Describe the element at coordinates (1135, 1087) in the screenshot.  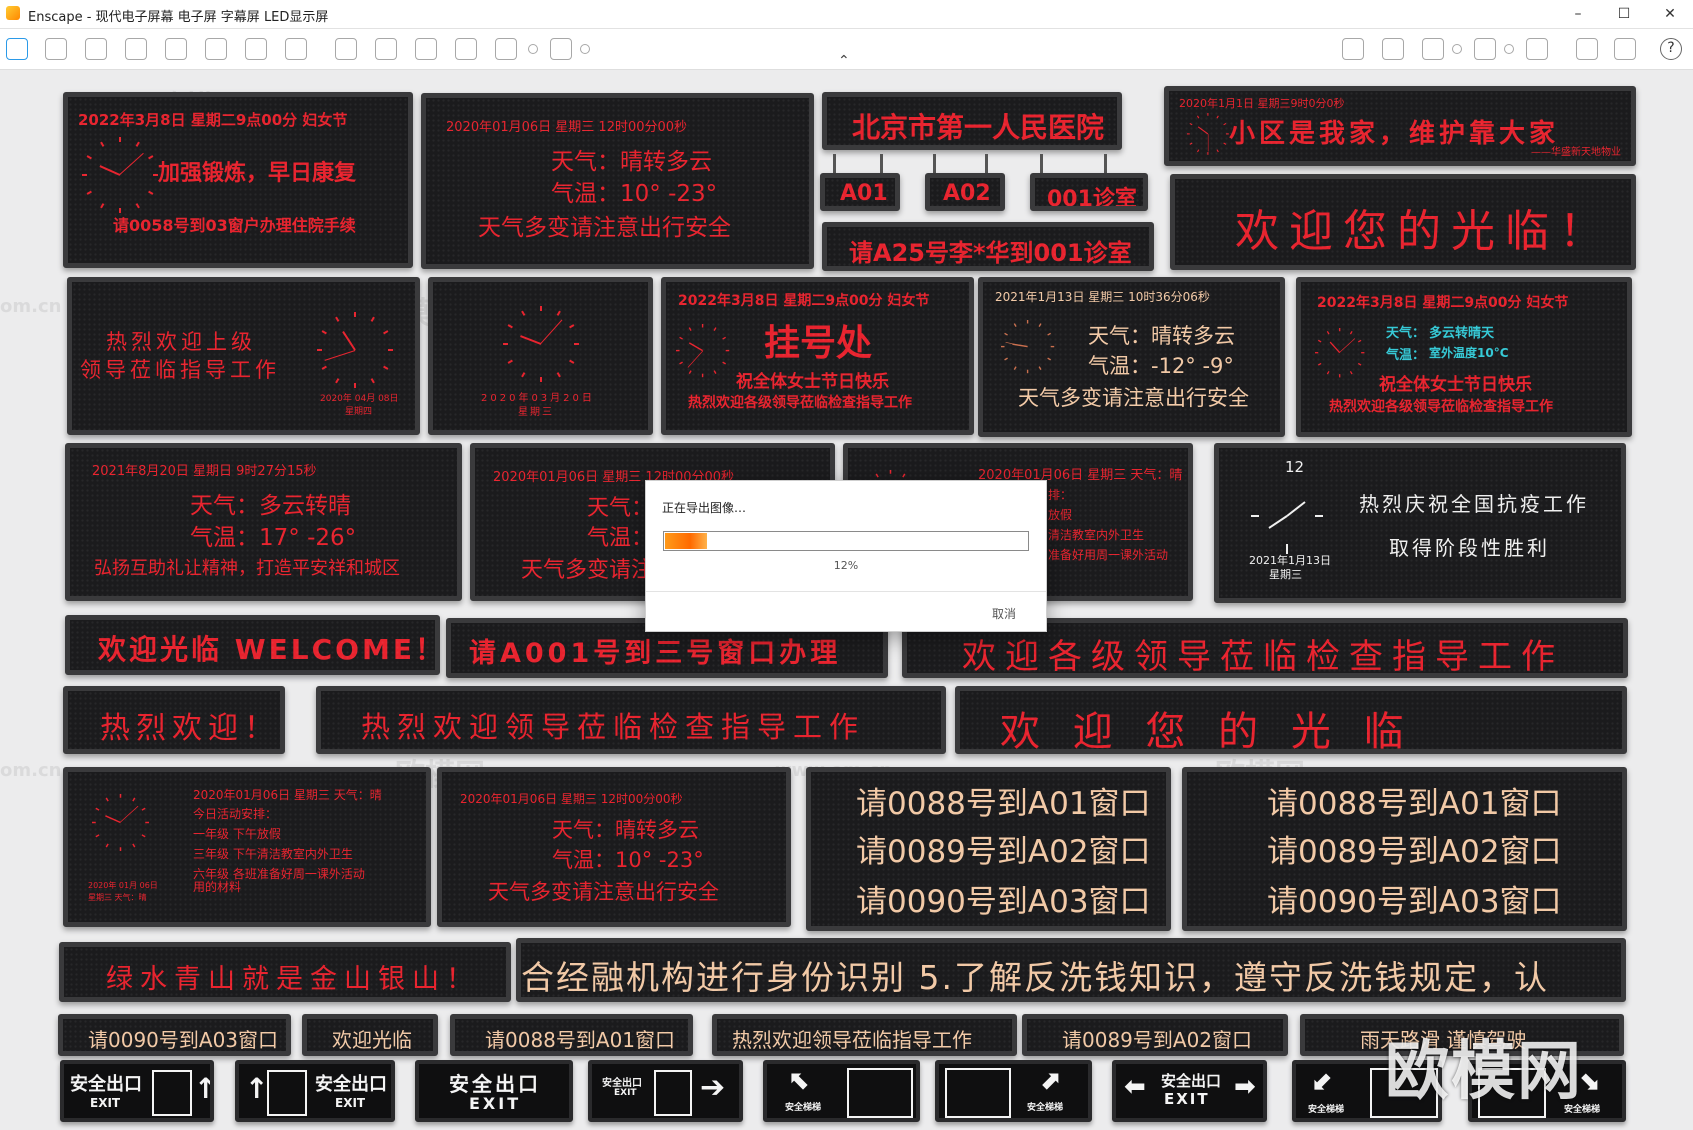
I see `arrow-left-icon: ⬅` at that location.